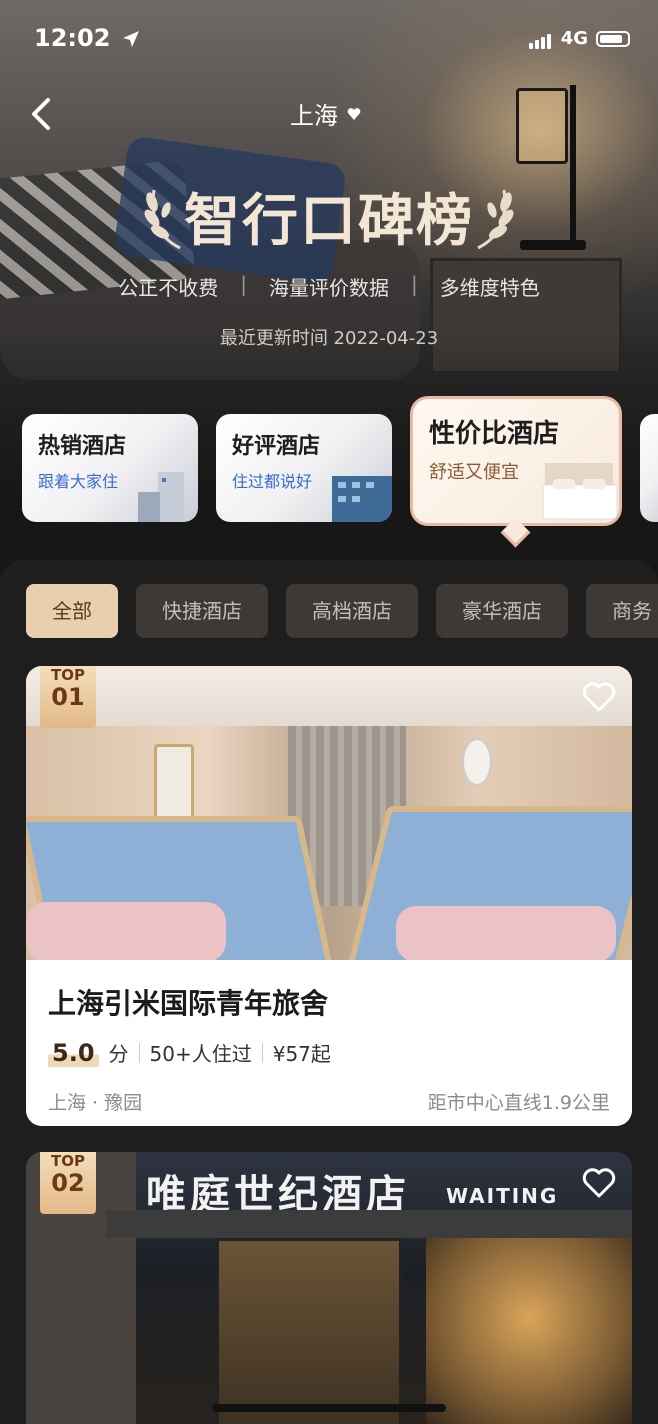 Image resolution: width=658 pixels, height=1424 pixels. What do you see at coordinates (82, 446) in the screenshot?
I see `category-title: 热销酒店` at bounding box center [82, 446].